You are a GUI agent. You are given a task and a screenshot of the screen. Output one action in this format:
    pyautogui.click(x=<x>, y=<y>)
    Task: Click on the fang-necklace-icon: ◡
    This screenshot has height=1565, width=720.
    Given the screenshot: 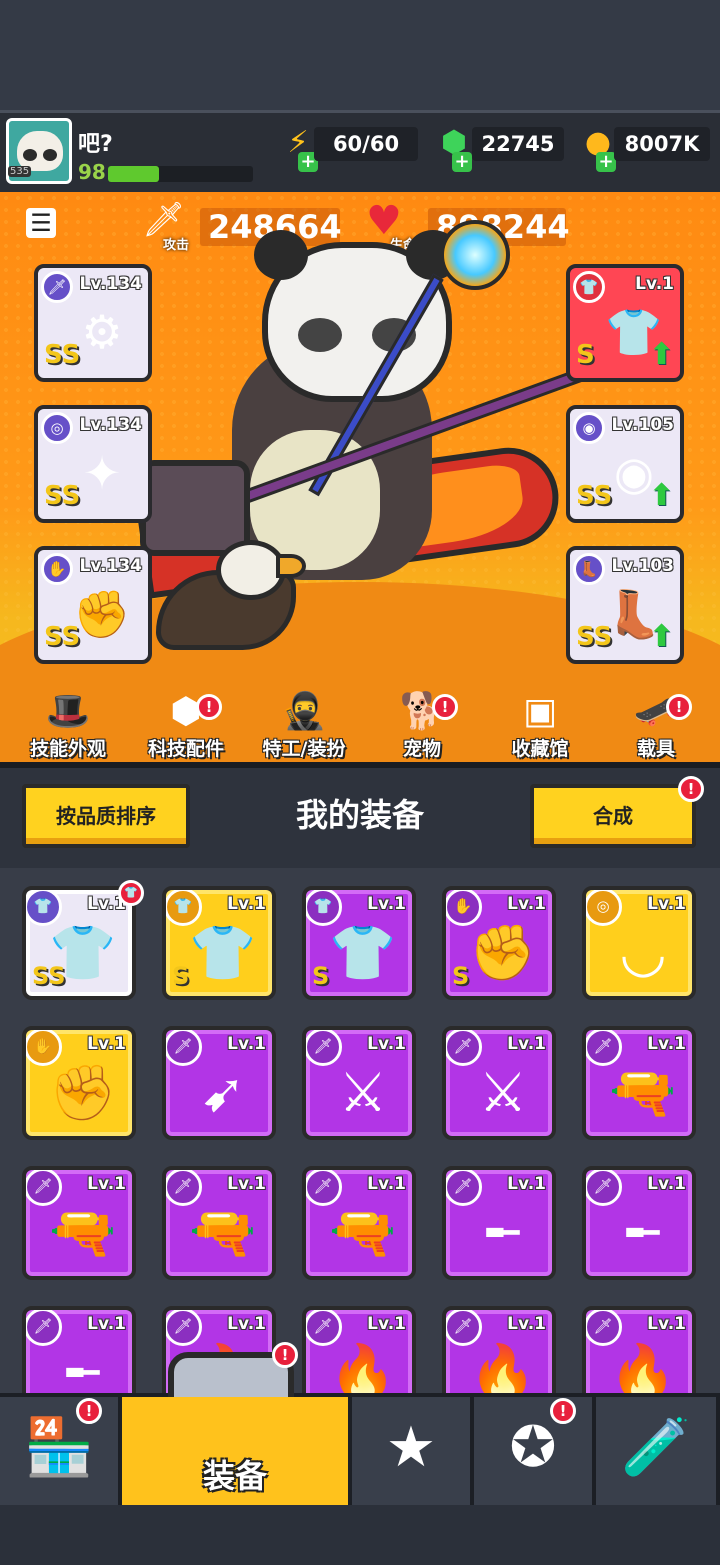 What is the action you would take?
    pyautogui.click(x=643, y=952)
    